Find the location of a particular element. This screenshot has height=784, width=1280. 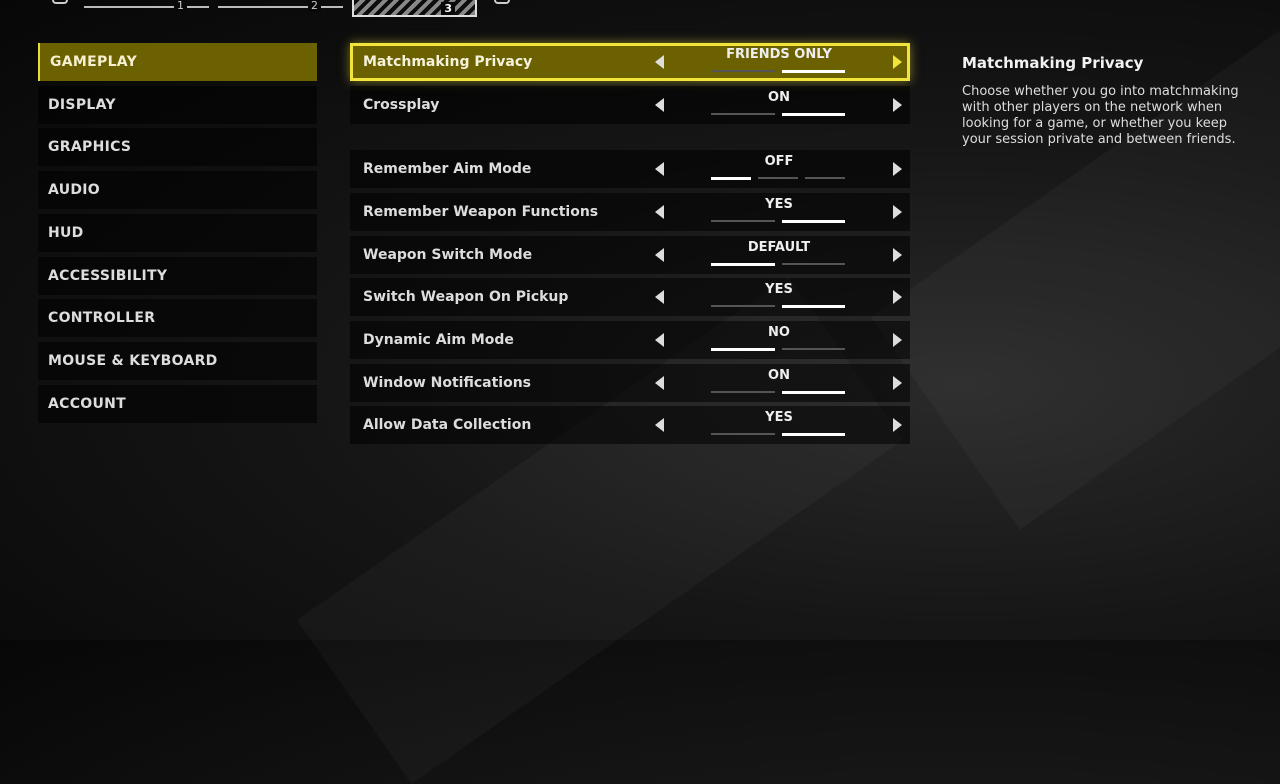

setting-label: Crossplay is located at coordinates (401, 105).